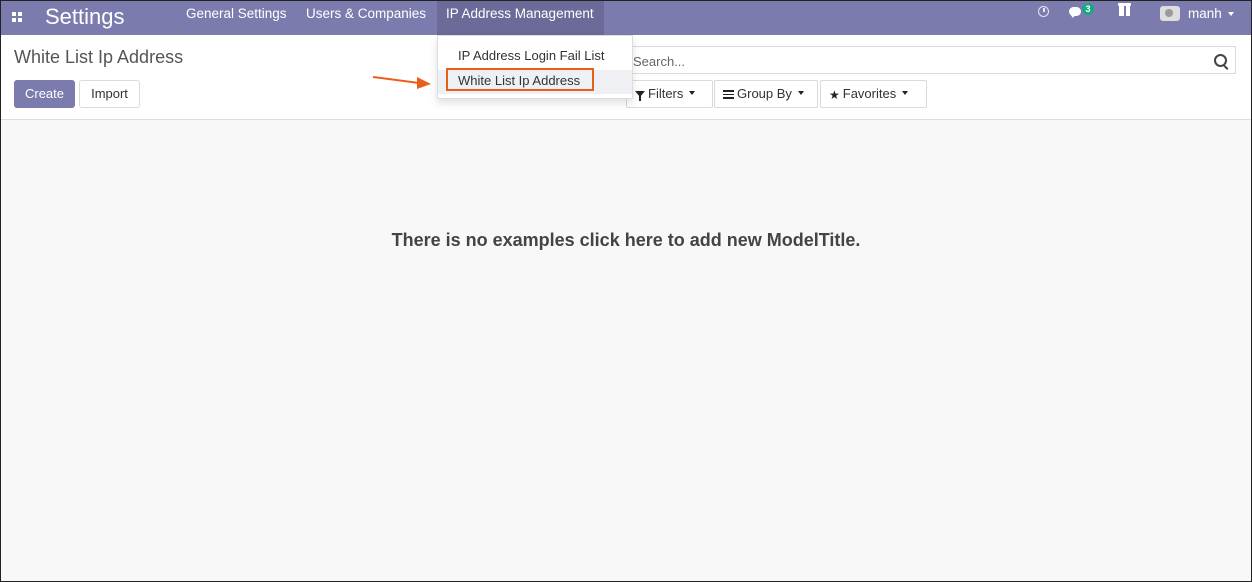 The width and height of the screenshot is (1252, 582). What do you see at coordinates (1170, 13) in the screenshot?
I see `user-avatar` at bounding box center [1170, 13].